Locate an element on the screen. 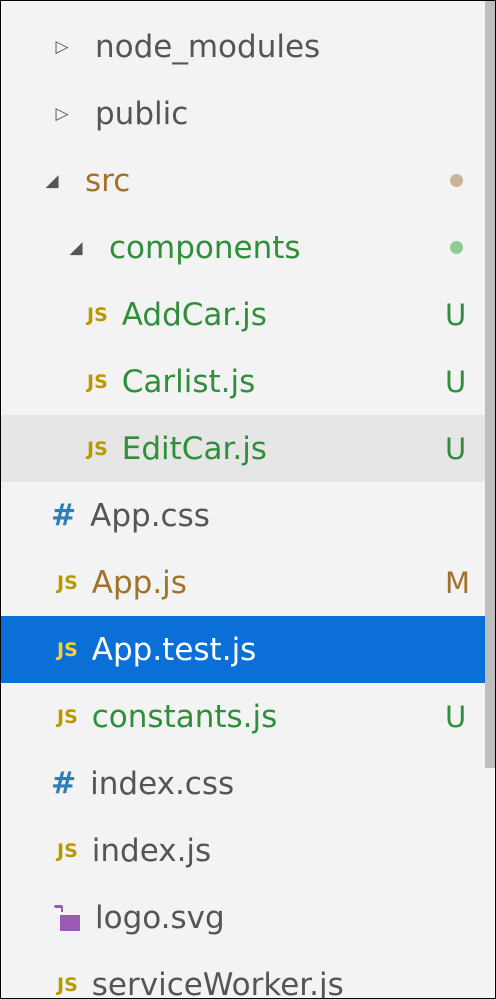 This screenshot has width=496, height=999. tree-item: JS Carlist.js U is located at coordinates (243, 381).